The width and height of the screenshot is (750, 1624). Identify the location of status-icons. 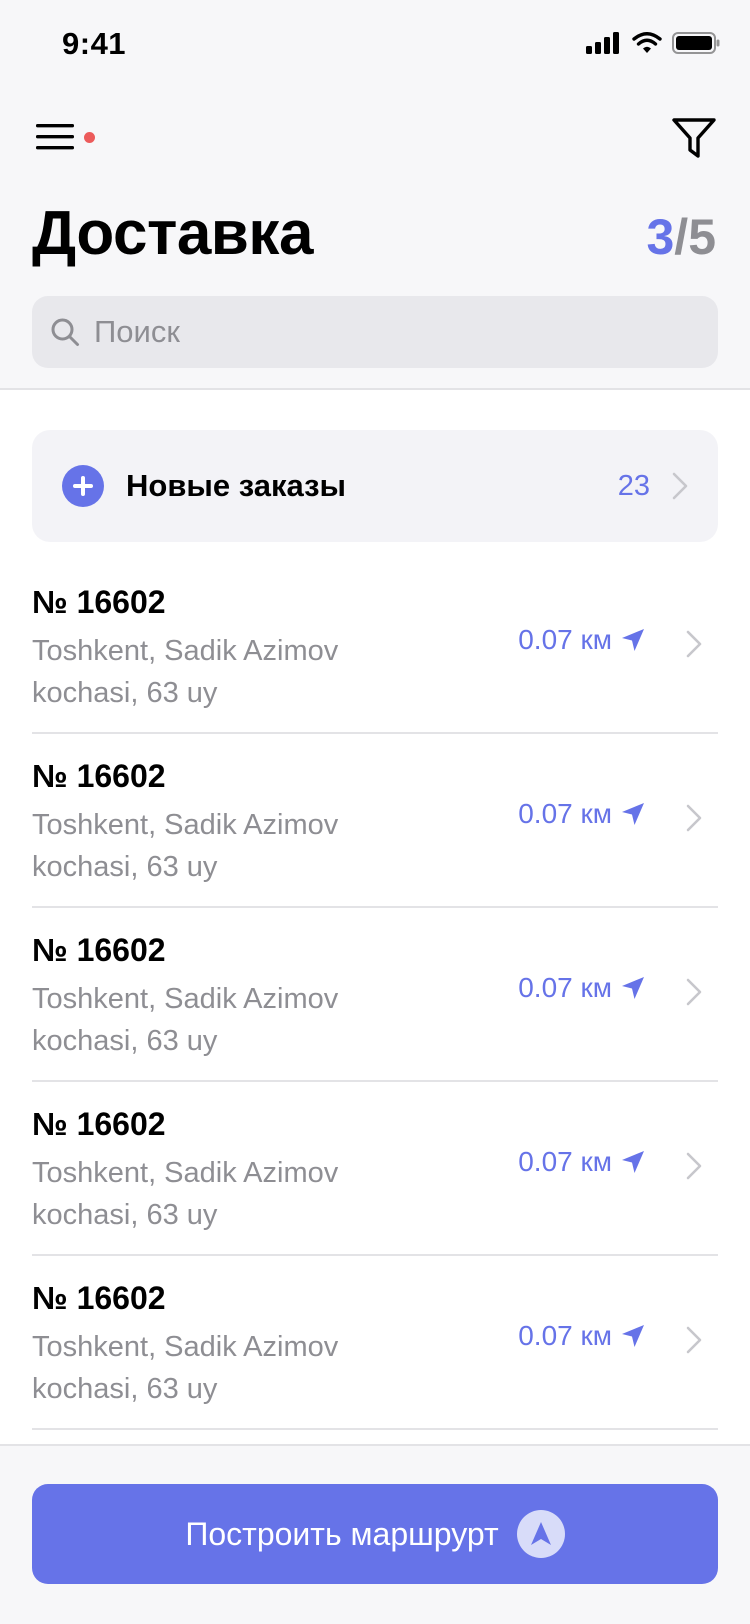
(653, 43).